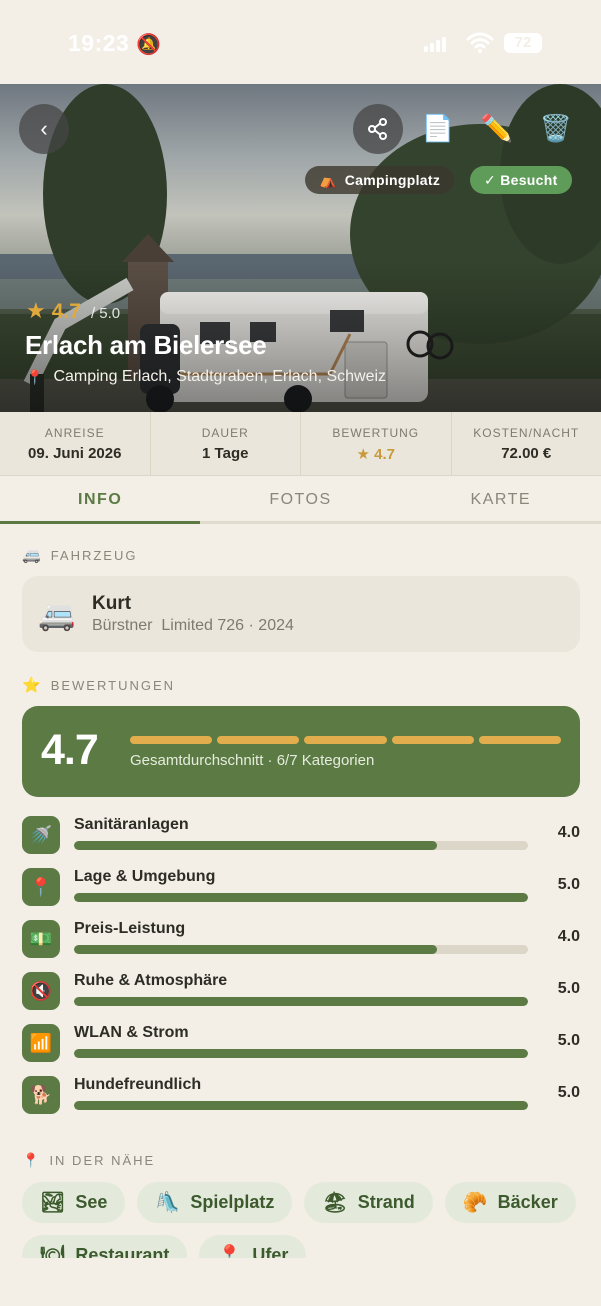 The image size is (601, 1306). Describe the element at coordinates (193, 625) in the screenshot. I see `vehicle-details: Bürstner Limited 726 · 2024` at that location.